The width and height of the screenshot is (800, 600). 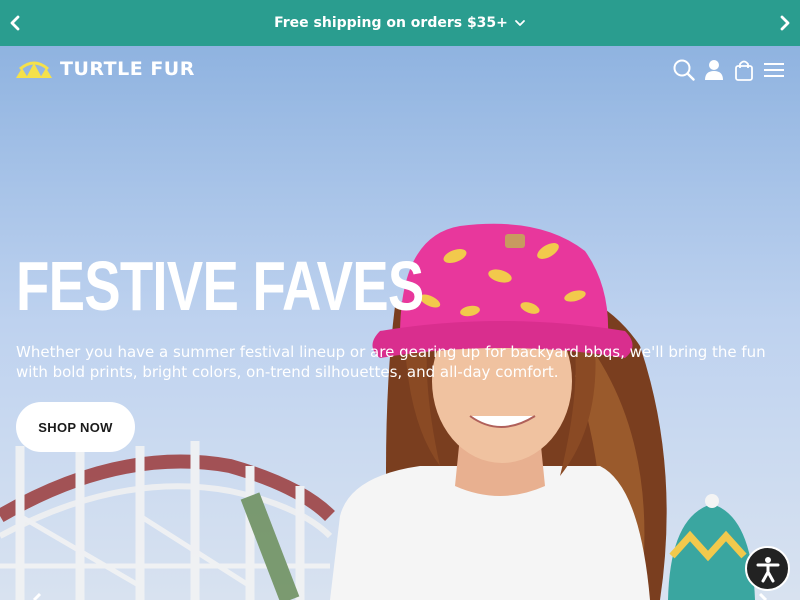 I want to click on hero-title: FESTIVE FAVES, so click(x=220, y=286).